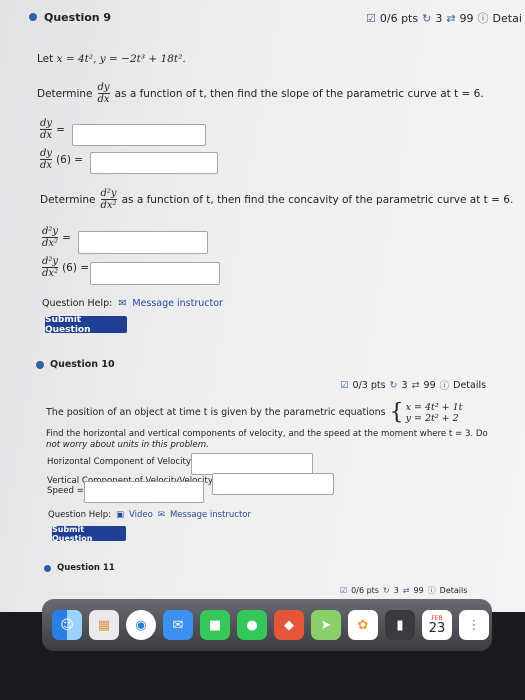 The height and width of the screenshot is (700, 525). I want to click on mail-app-icon: ✉, so click(178, 625).